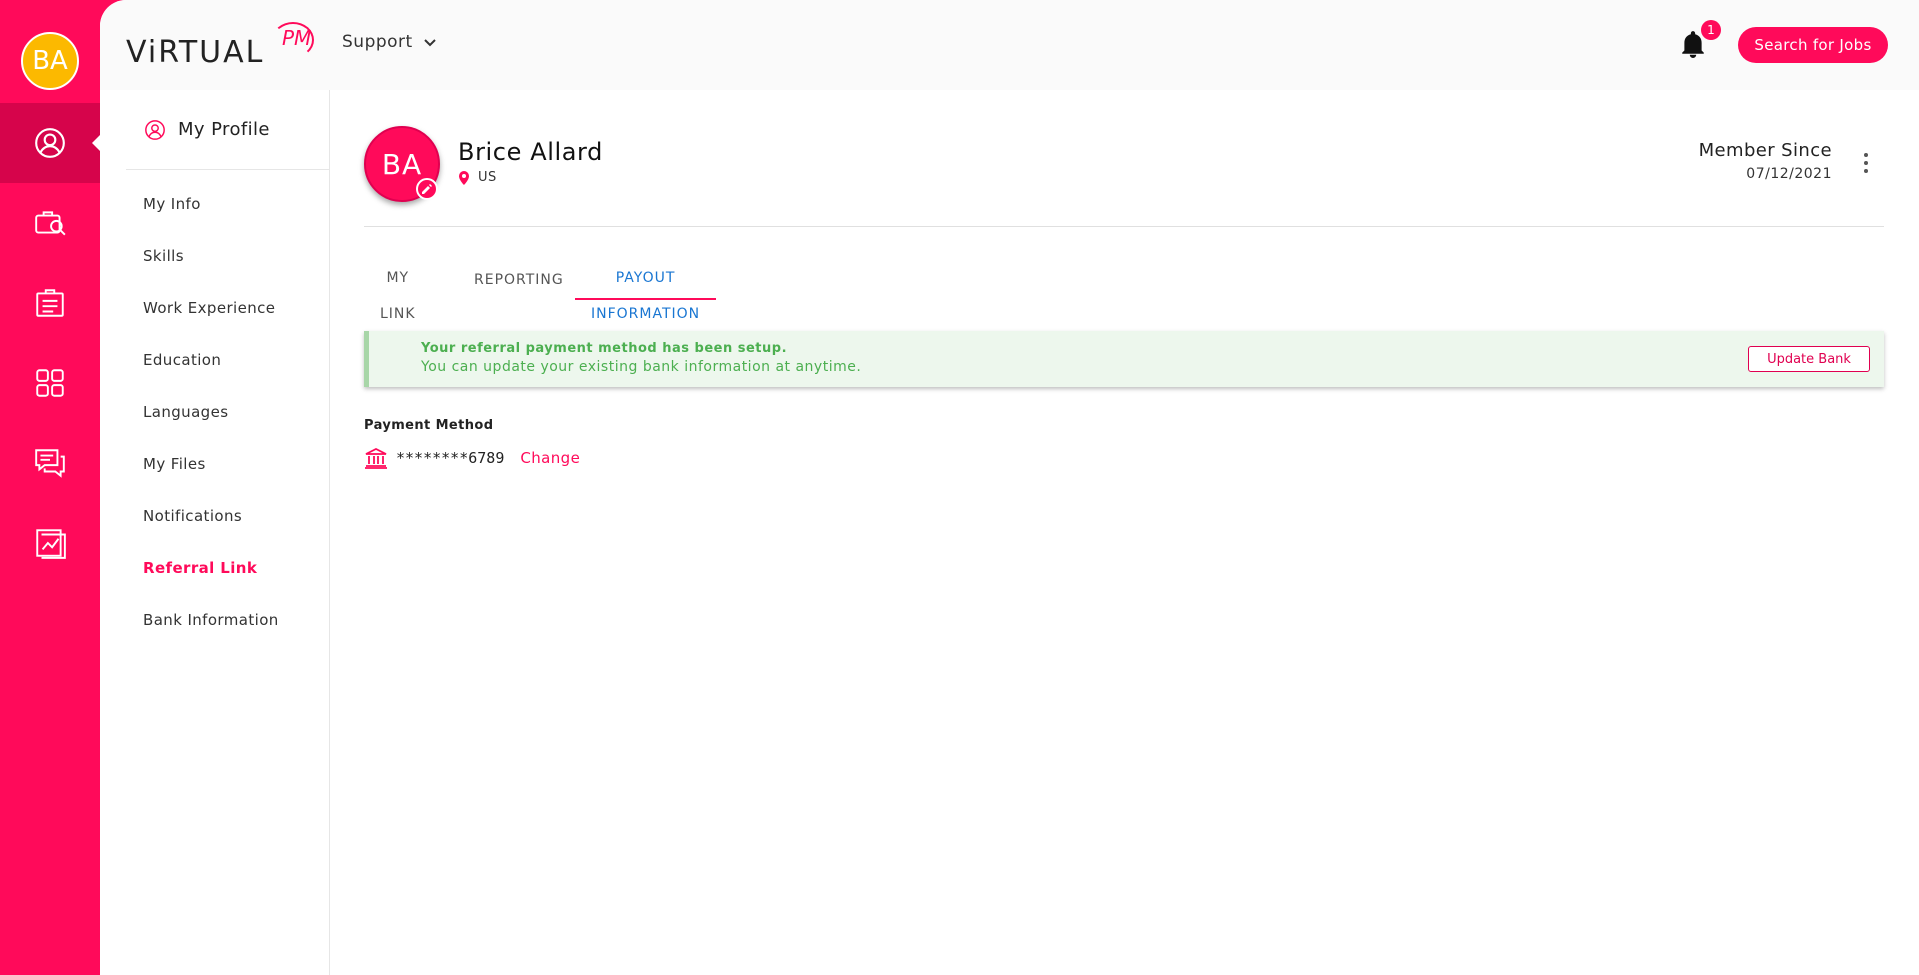  Describe the element at coordinates (550, 458) in the screenshot. I see `change-payment-link: Change` at that location.